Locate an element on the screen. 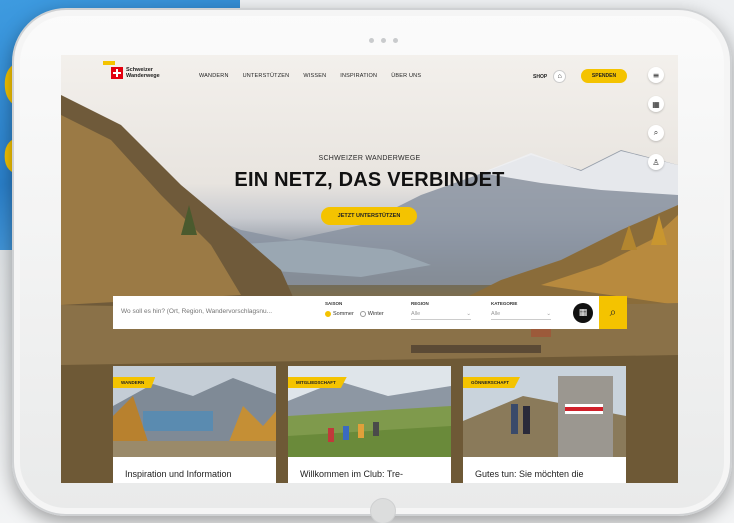 This screenshot has height=523, width=734. menu-icon: ≡ is located at coordinates (656, 75).